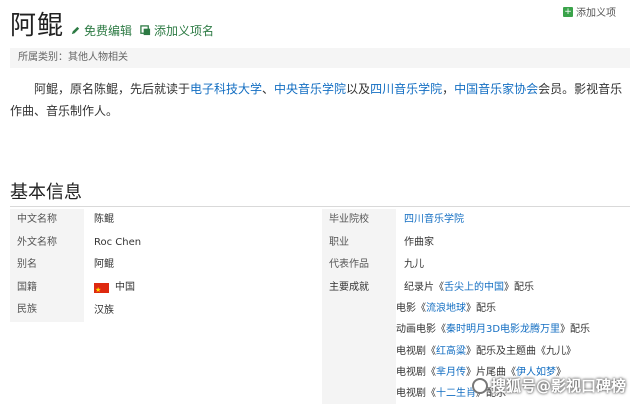  Describe the element at coordinates (104, 265) in the screenshot. I see `info-value-text: 阿鲲` at that location.